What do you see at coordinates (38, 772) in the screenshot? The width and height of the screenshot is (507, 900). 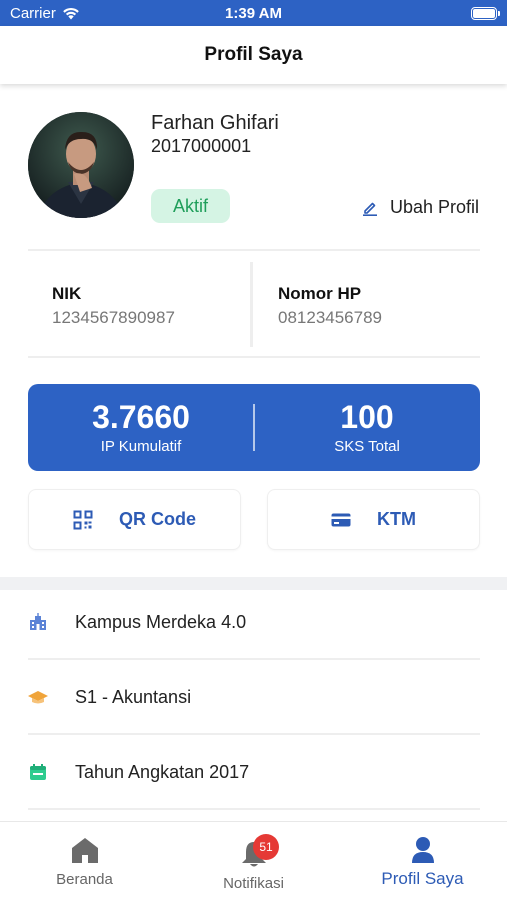 I see `calendar-icon` at bounding box center [38, 772].